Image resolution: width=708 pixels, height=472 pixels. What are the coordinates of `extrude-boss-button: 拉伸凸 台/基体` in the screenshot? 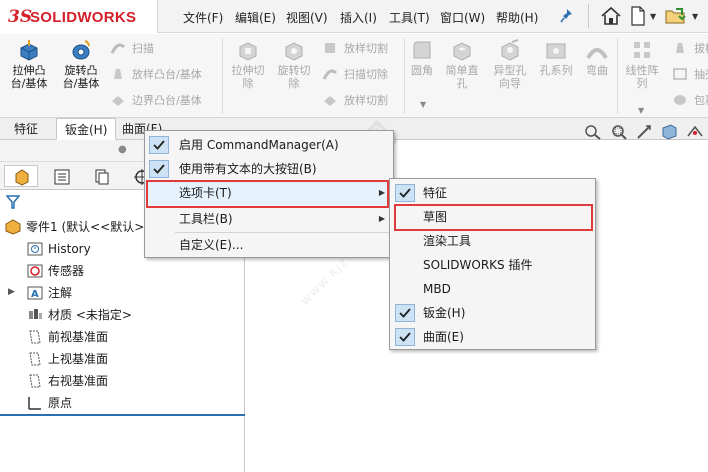 It's located at (29, 64).